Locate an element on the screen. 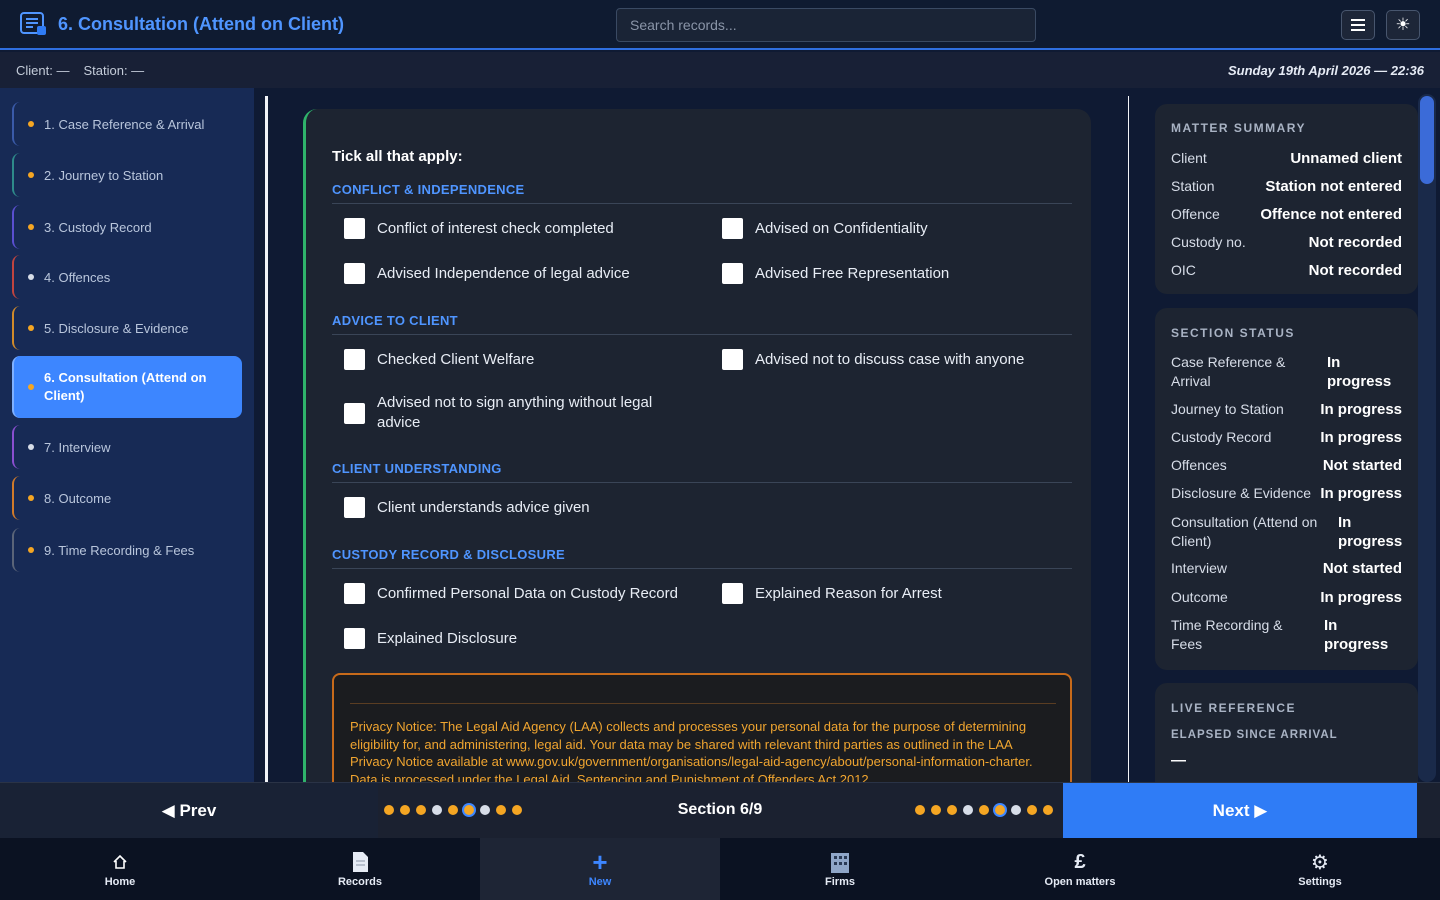 The image size is (1440, 900). status-label: Time Recording & Fees is located at coordinates (1227, 634).